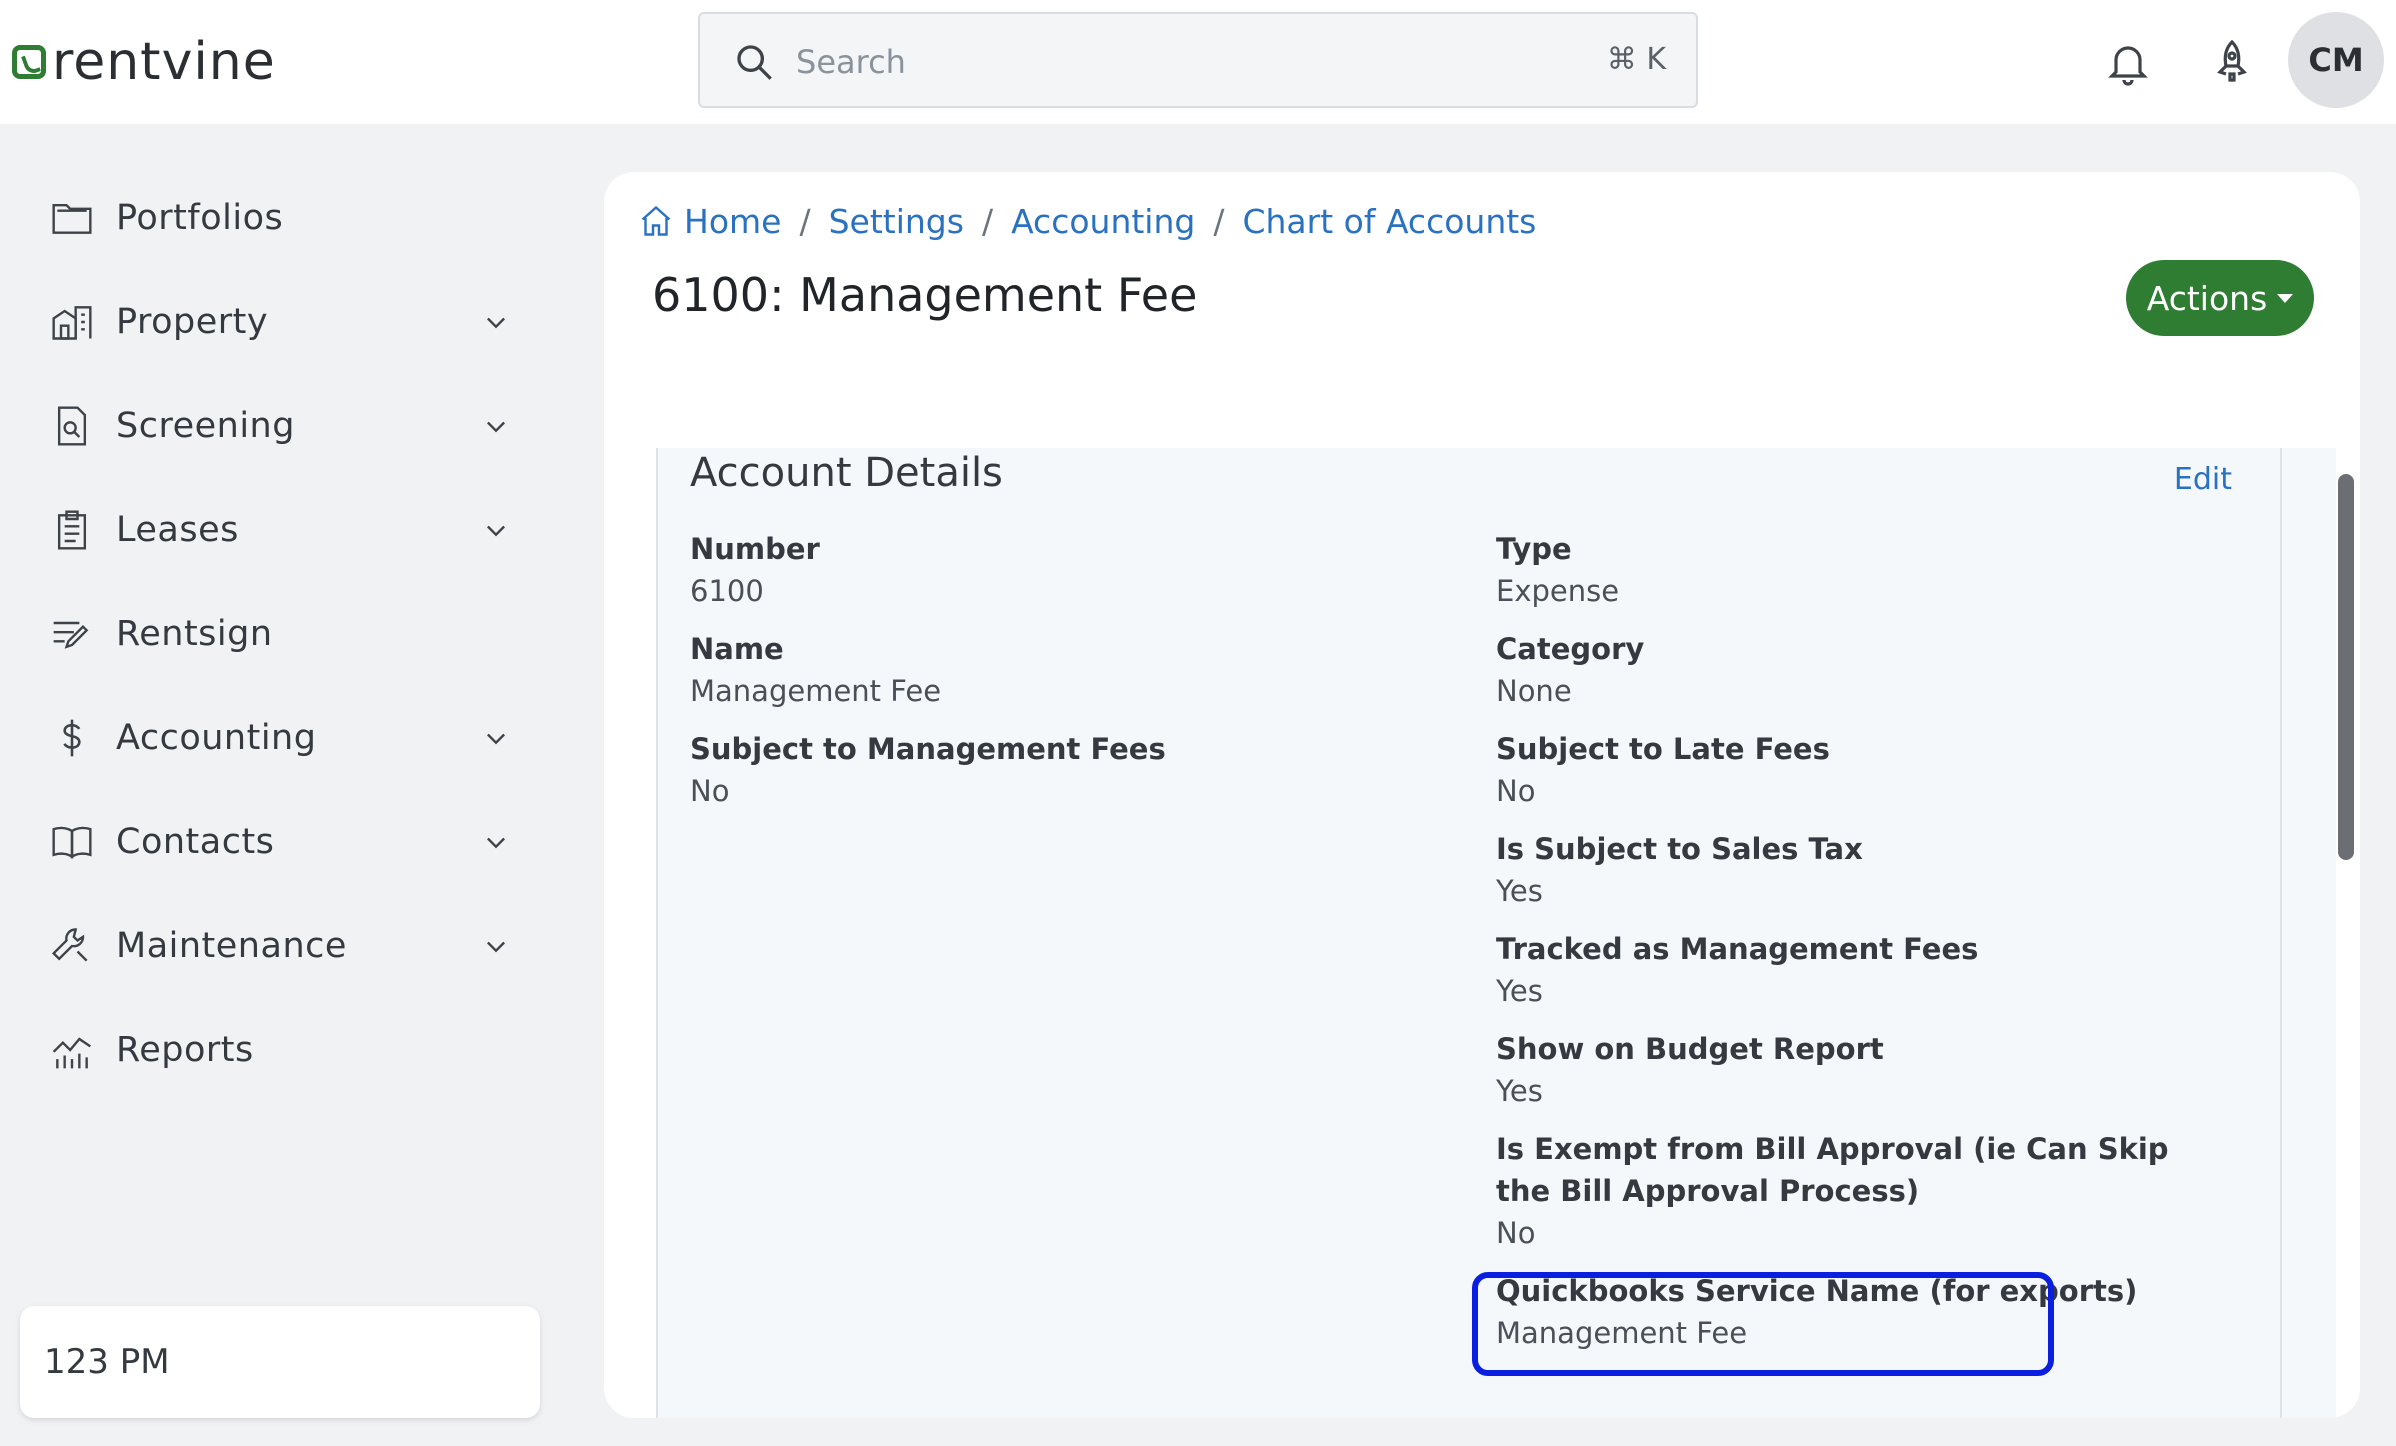  Describe the element at coordinates (754, 62) in the screenshot. I see `search-icon` at that location.